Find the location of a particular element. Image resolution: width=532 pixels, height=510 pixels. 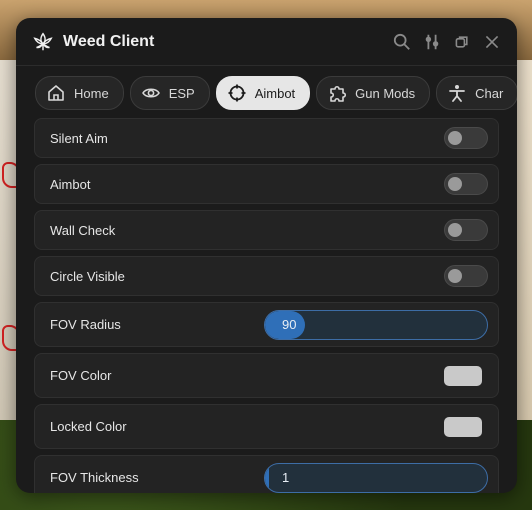

tab-gun-mods: Gun Mods is located at coordinates (373, 93).